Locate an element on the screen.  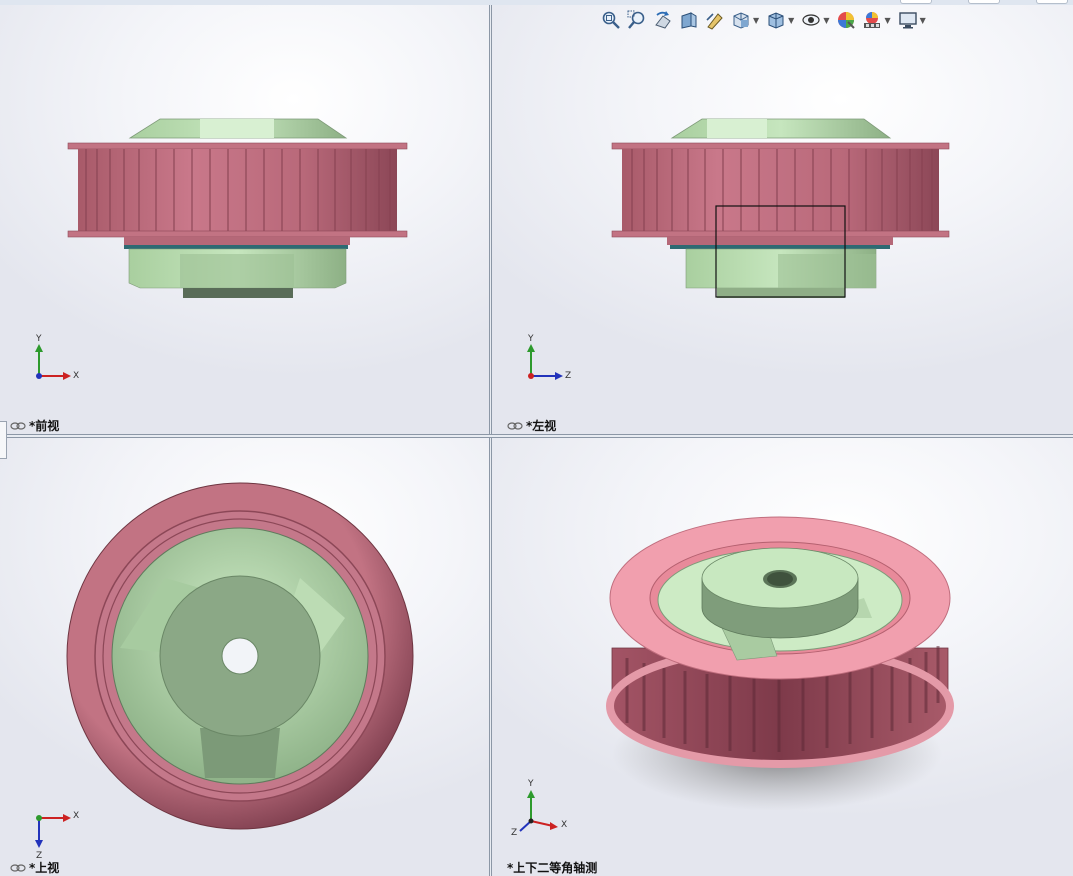
hide-show-items-dropdown: ▼ is located at coordinates (826, 20).